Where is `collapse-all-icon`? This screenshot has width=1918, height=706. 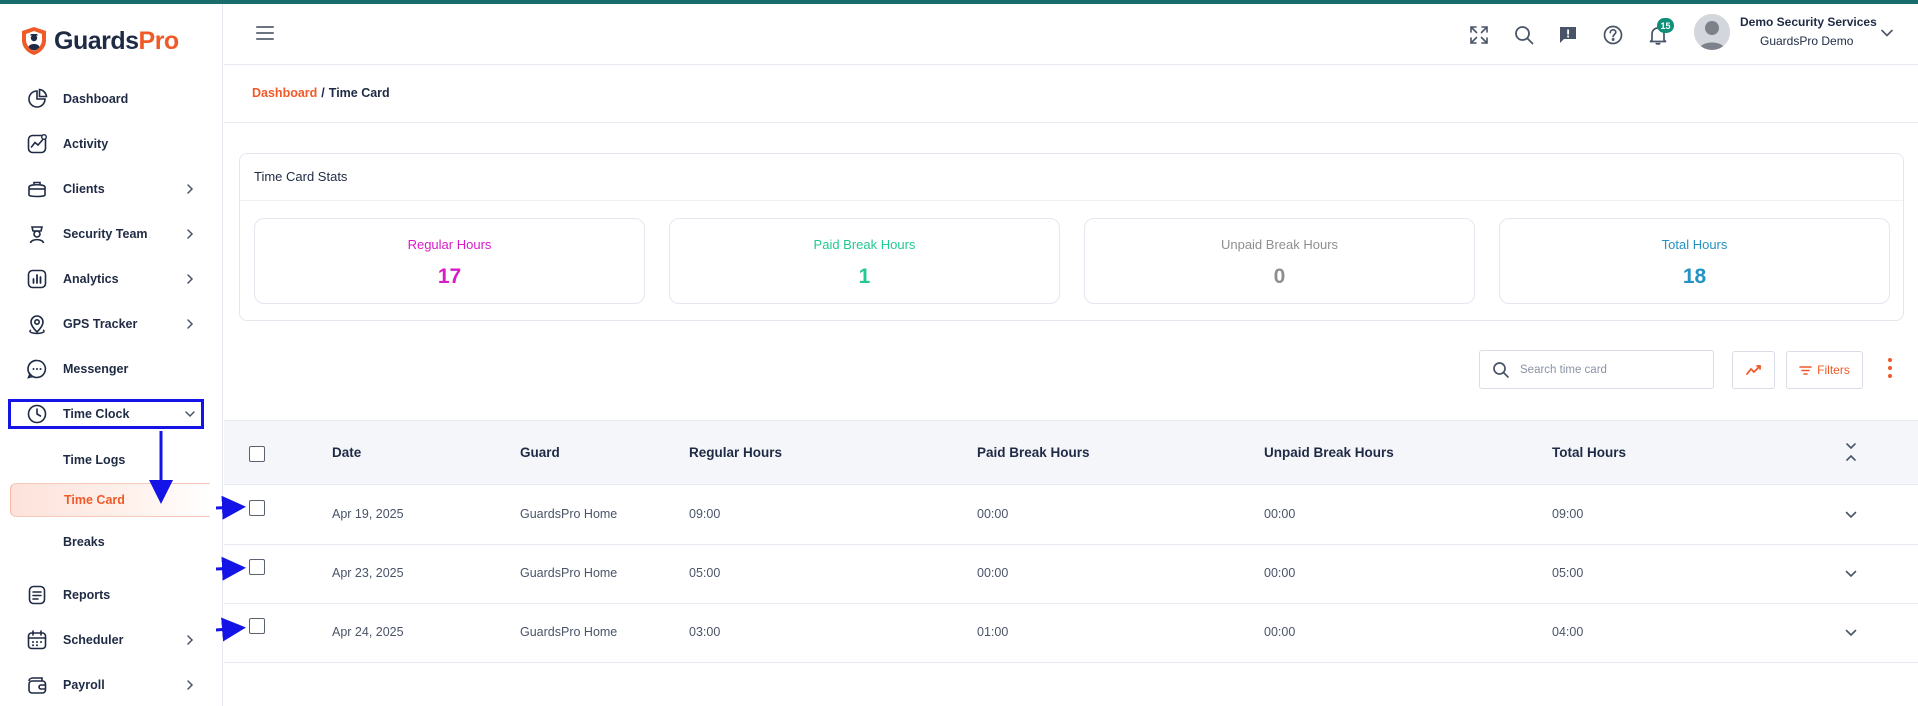
collapse-all-icon is located at coordinates (1851, 452).